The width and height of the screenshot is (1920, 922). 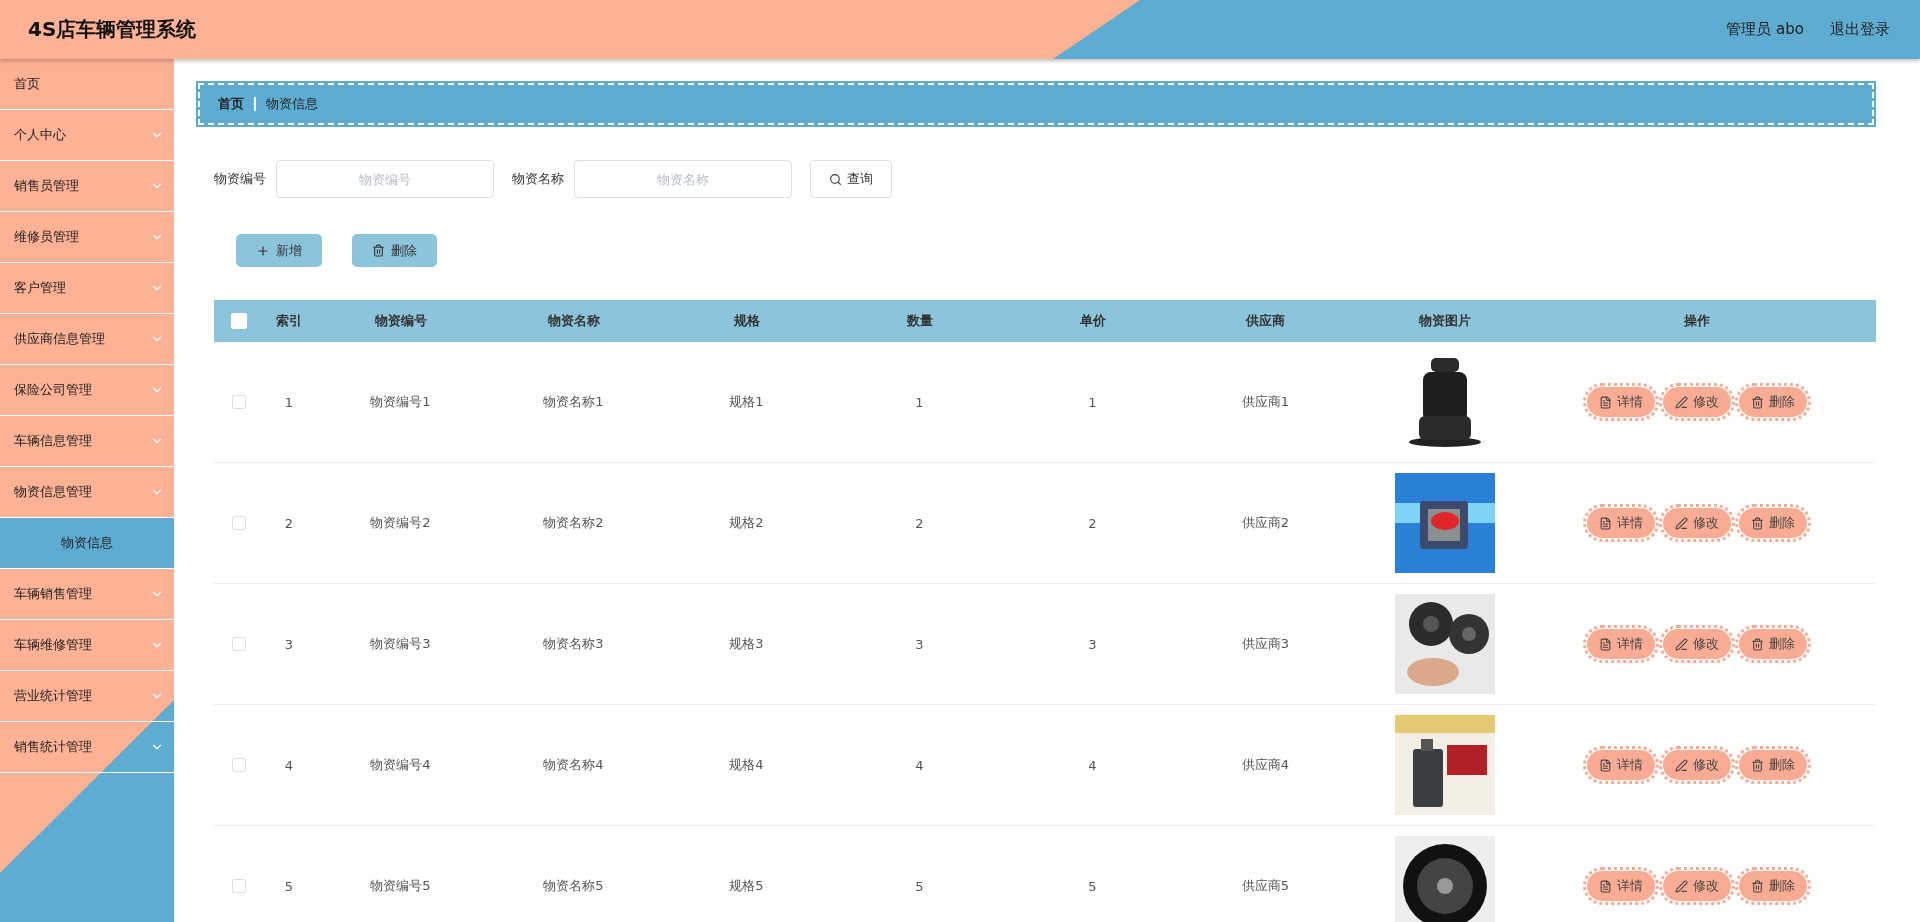 I want to click on search-button: 查询, so click(x=851, y=179).